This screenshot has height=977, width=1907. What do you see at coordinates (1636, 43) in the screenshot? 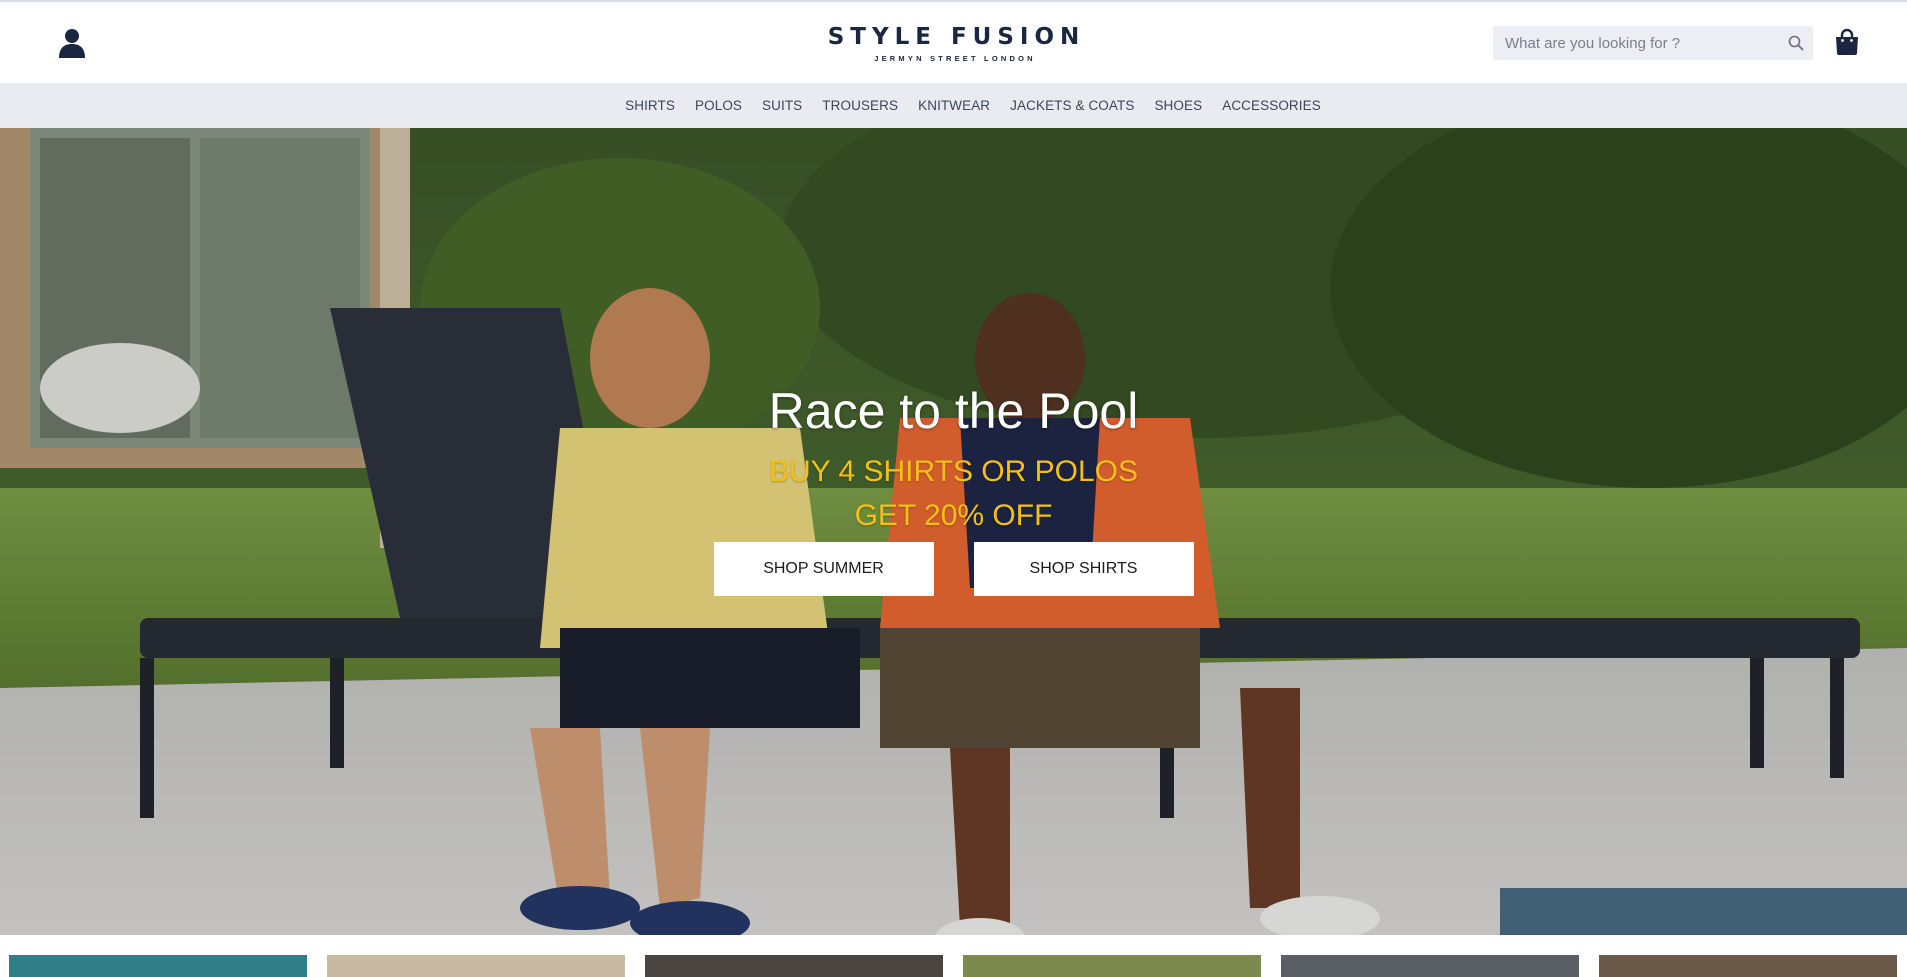
I see `search-input` at bounding box center [1636, 43].